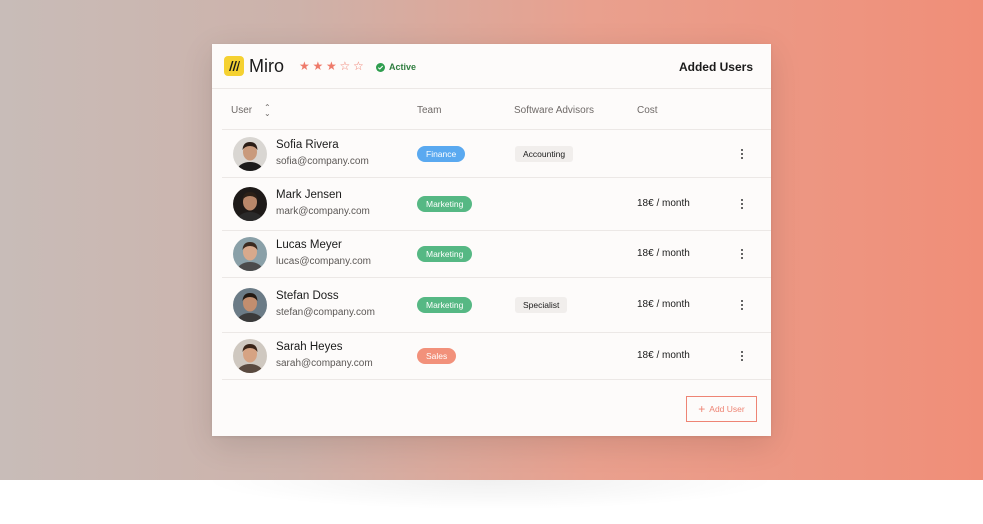 The height and width of the screenshot is (524, 983). Describe the element at coordinates (541, 304) in the screenshot. I see `advisor-chip: Specialist` at that location.